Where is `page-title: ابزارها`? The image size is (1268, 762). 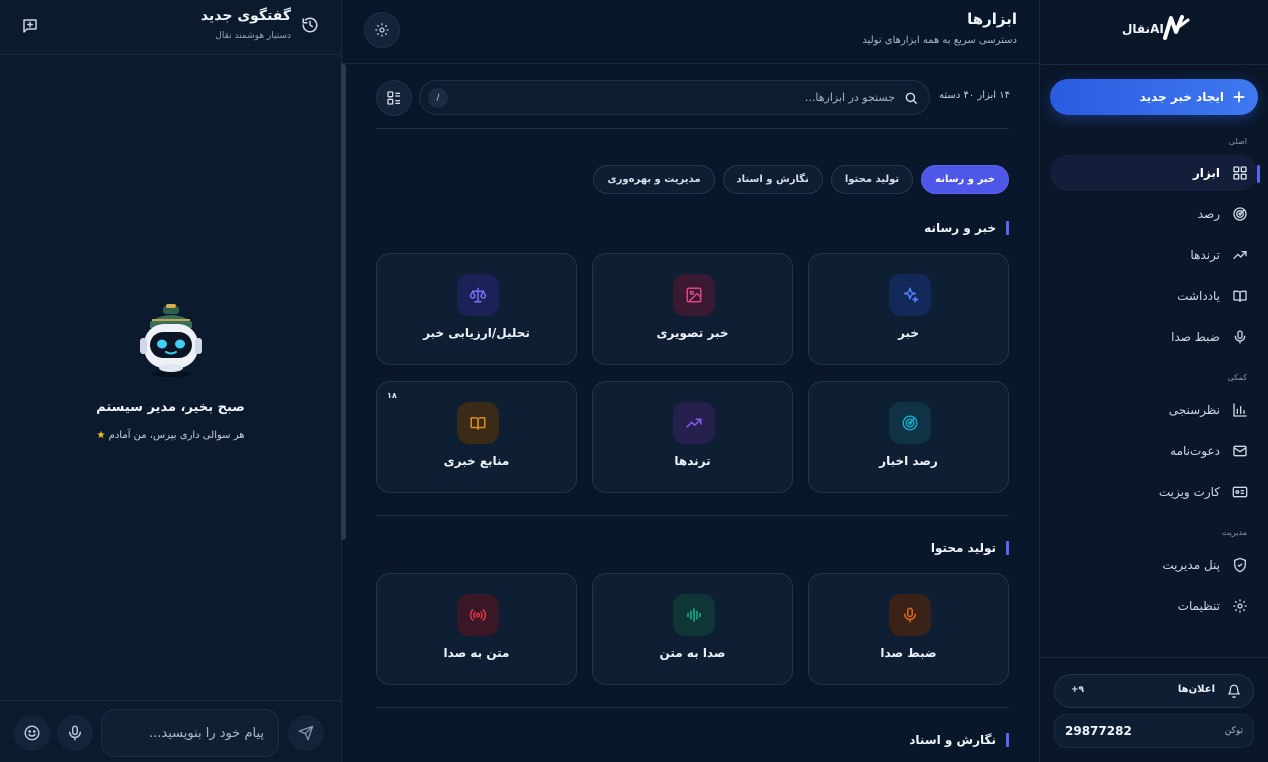
page-title: ابزارها is located at coordinates (992, 19).